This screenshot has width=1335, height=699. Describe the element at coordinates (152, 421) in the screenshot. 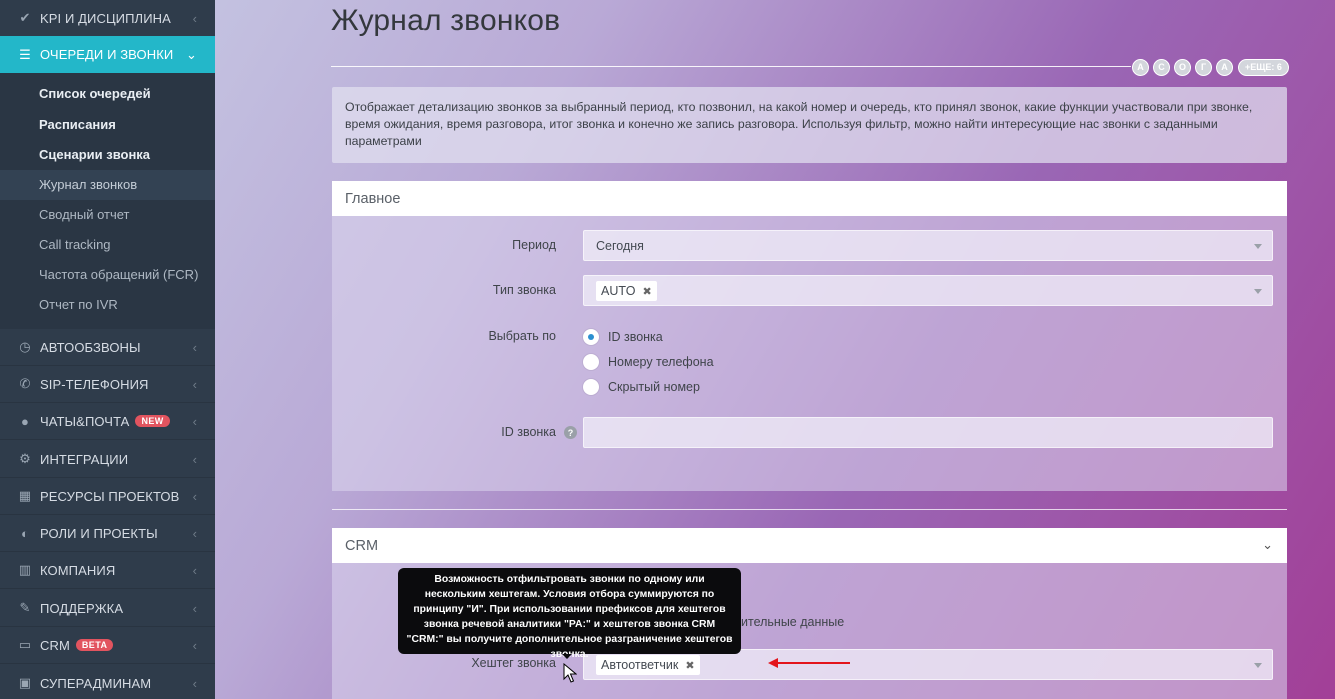

I see `new-badge: NEW` at that location.